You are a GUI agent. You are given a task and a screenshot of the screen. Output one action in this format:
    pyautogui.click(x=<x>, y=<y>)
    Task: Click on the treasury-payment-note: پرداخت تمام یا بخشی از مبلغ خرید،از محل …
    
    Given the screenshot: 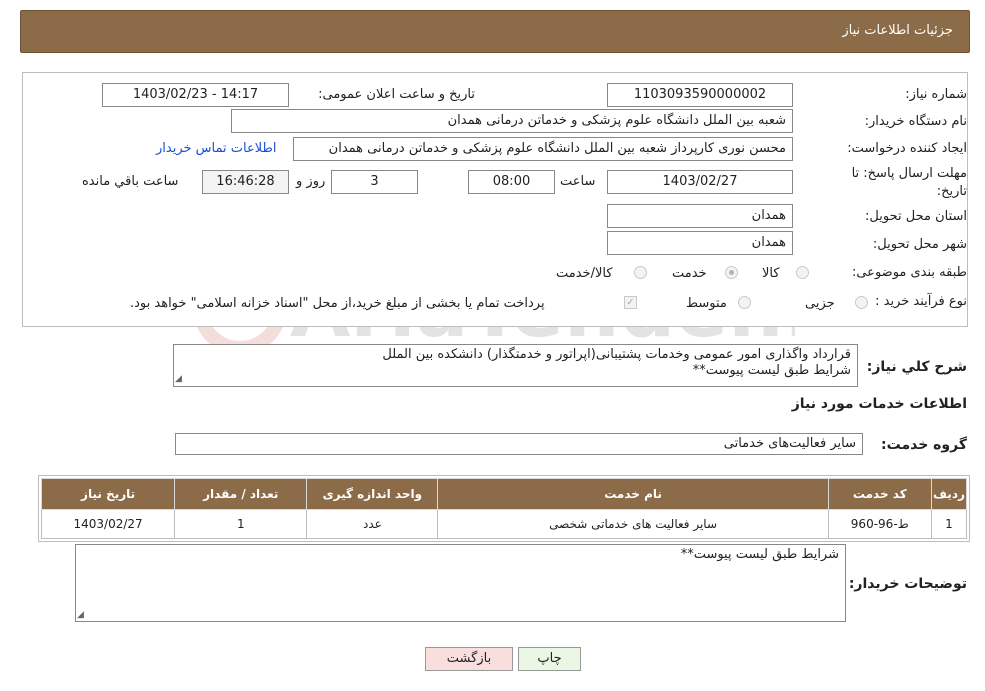 What is the action you would take?
    pyautogui.click(x=337, y=303)
    